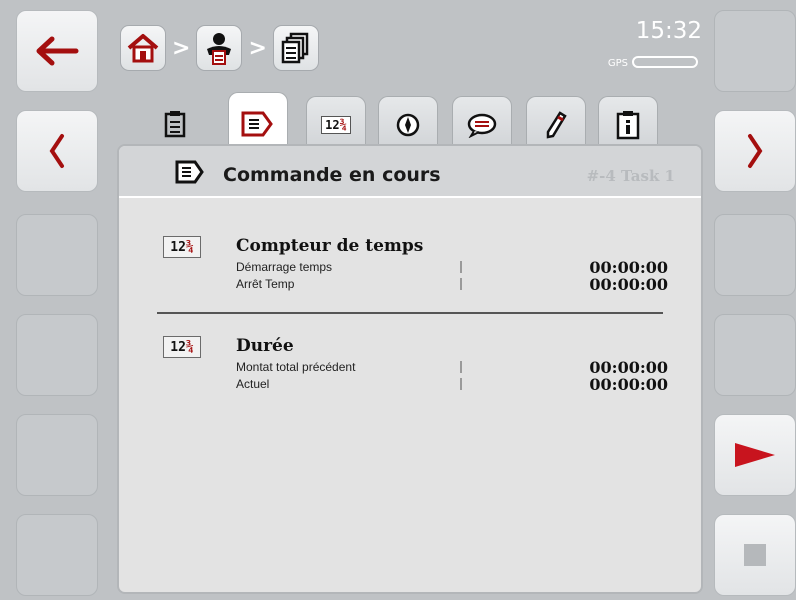 The height and width of the screenshot is (600, 796). What do you see at coordinates (665, 62) in the screenshot?
I see `gps-signal-bar` at bounding box center [665, 62].